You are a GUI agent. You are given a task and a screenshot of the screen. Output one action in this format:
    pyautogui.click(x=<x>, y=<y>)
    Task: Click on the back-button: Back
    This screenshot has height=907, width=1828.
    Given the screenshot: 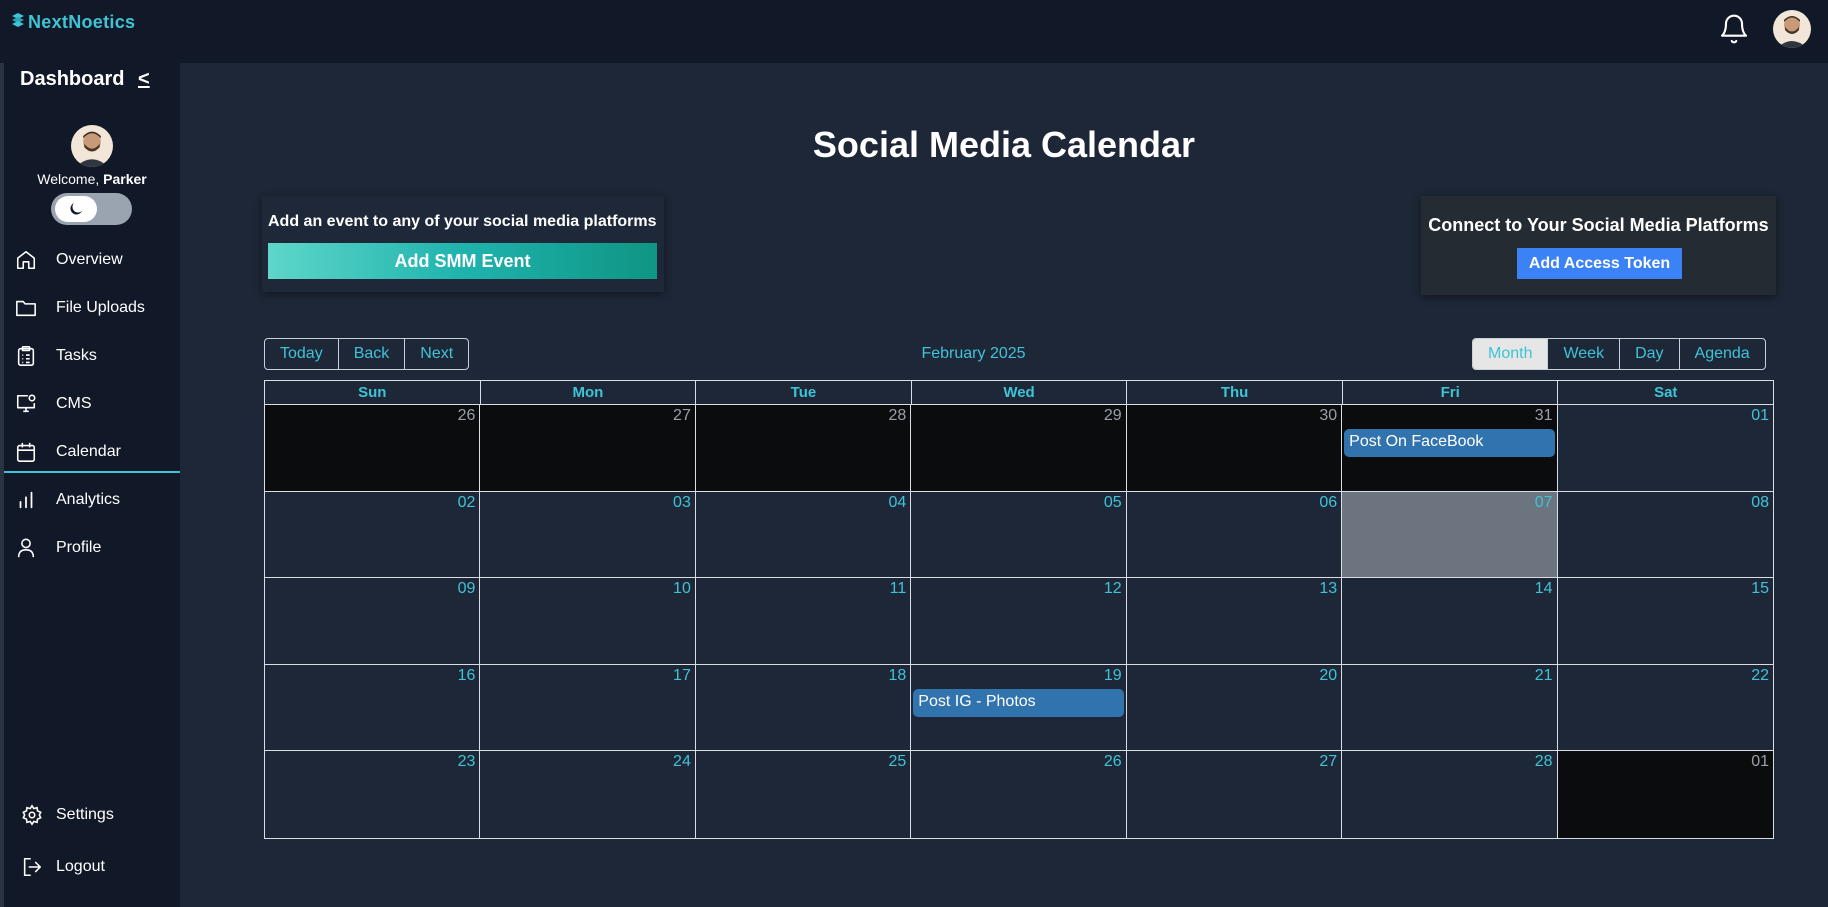 What is the action you would take?
    pyautogui.click(x=372, y=354)
    